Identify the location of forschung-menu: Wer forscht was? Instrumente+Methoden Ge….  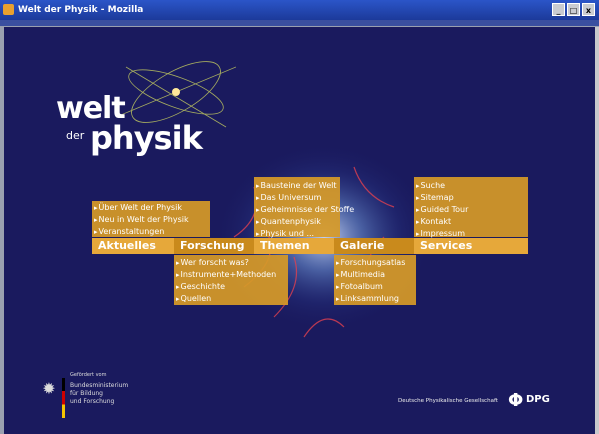
(226, 281).